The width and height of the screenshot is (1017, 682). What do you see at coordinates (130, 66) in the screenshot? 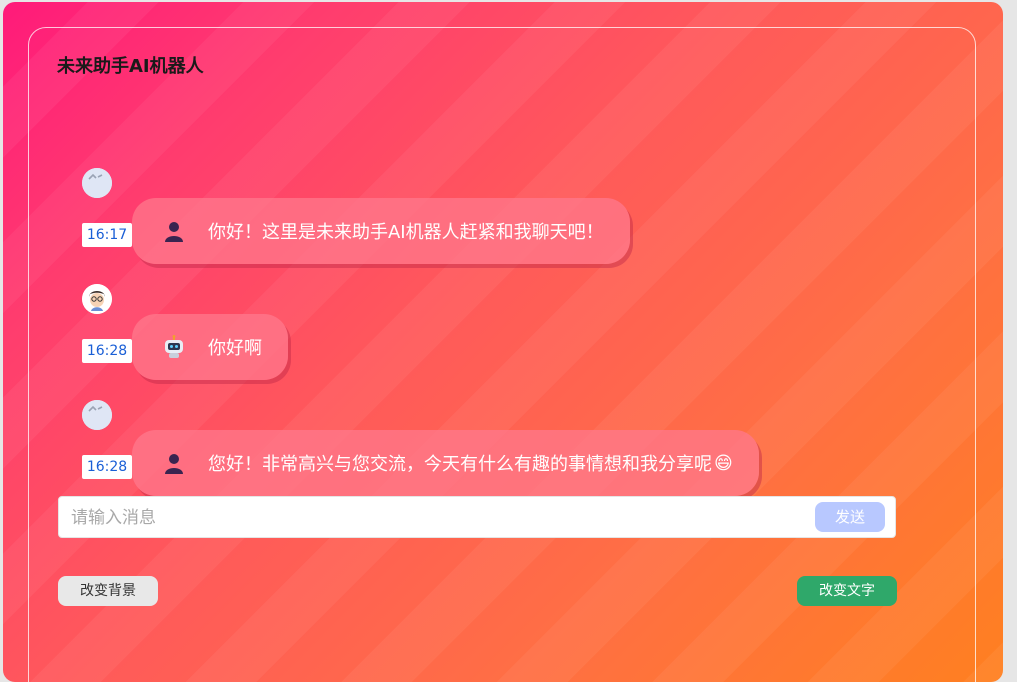
I see `page-title: 未来助手AI机器人` at bounding box center [130, 66].